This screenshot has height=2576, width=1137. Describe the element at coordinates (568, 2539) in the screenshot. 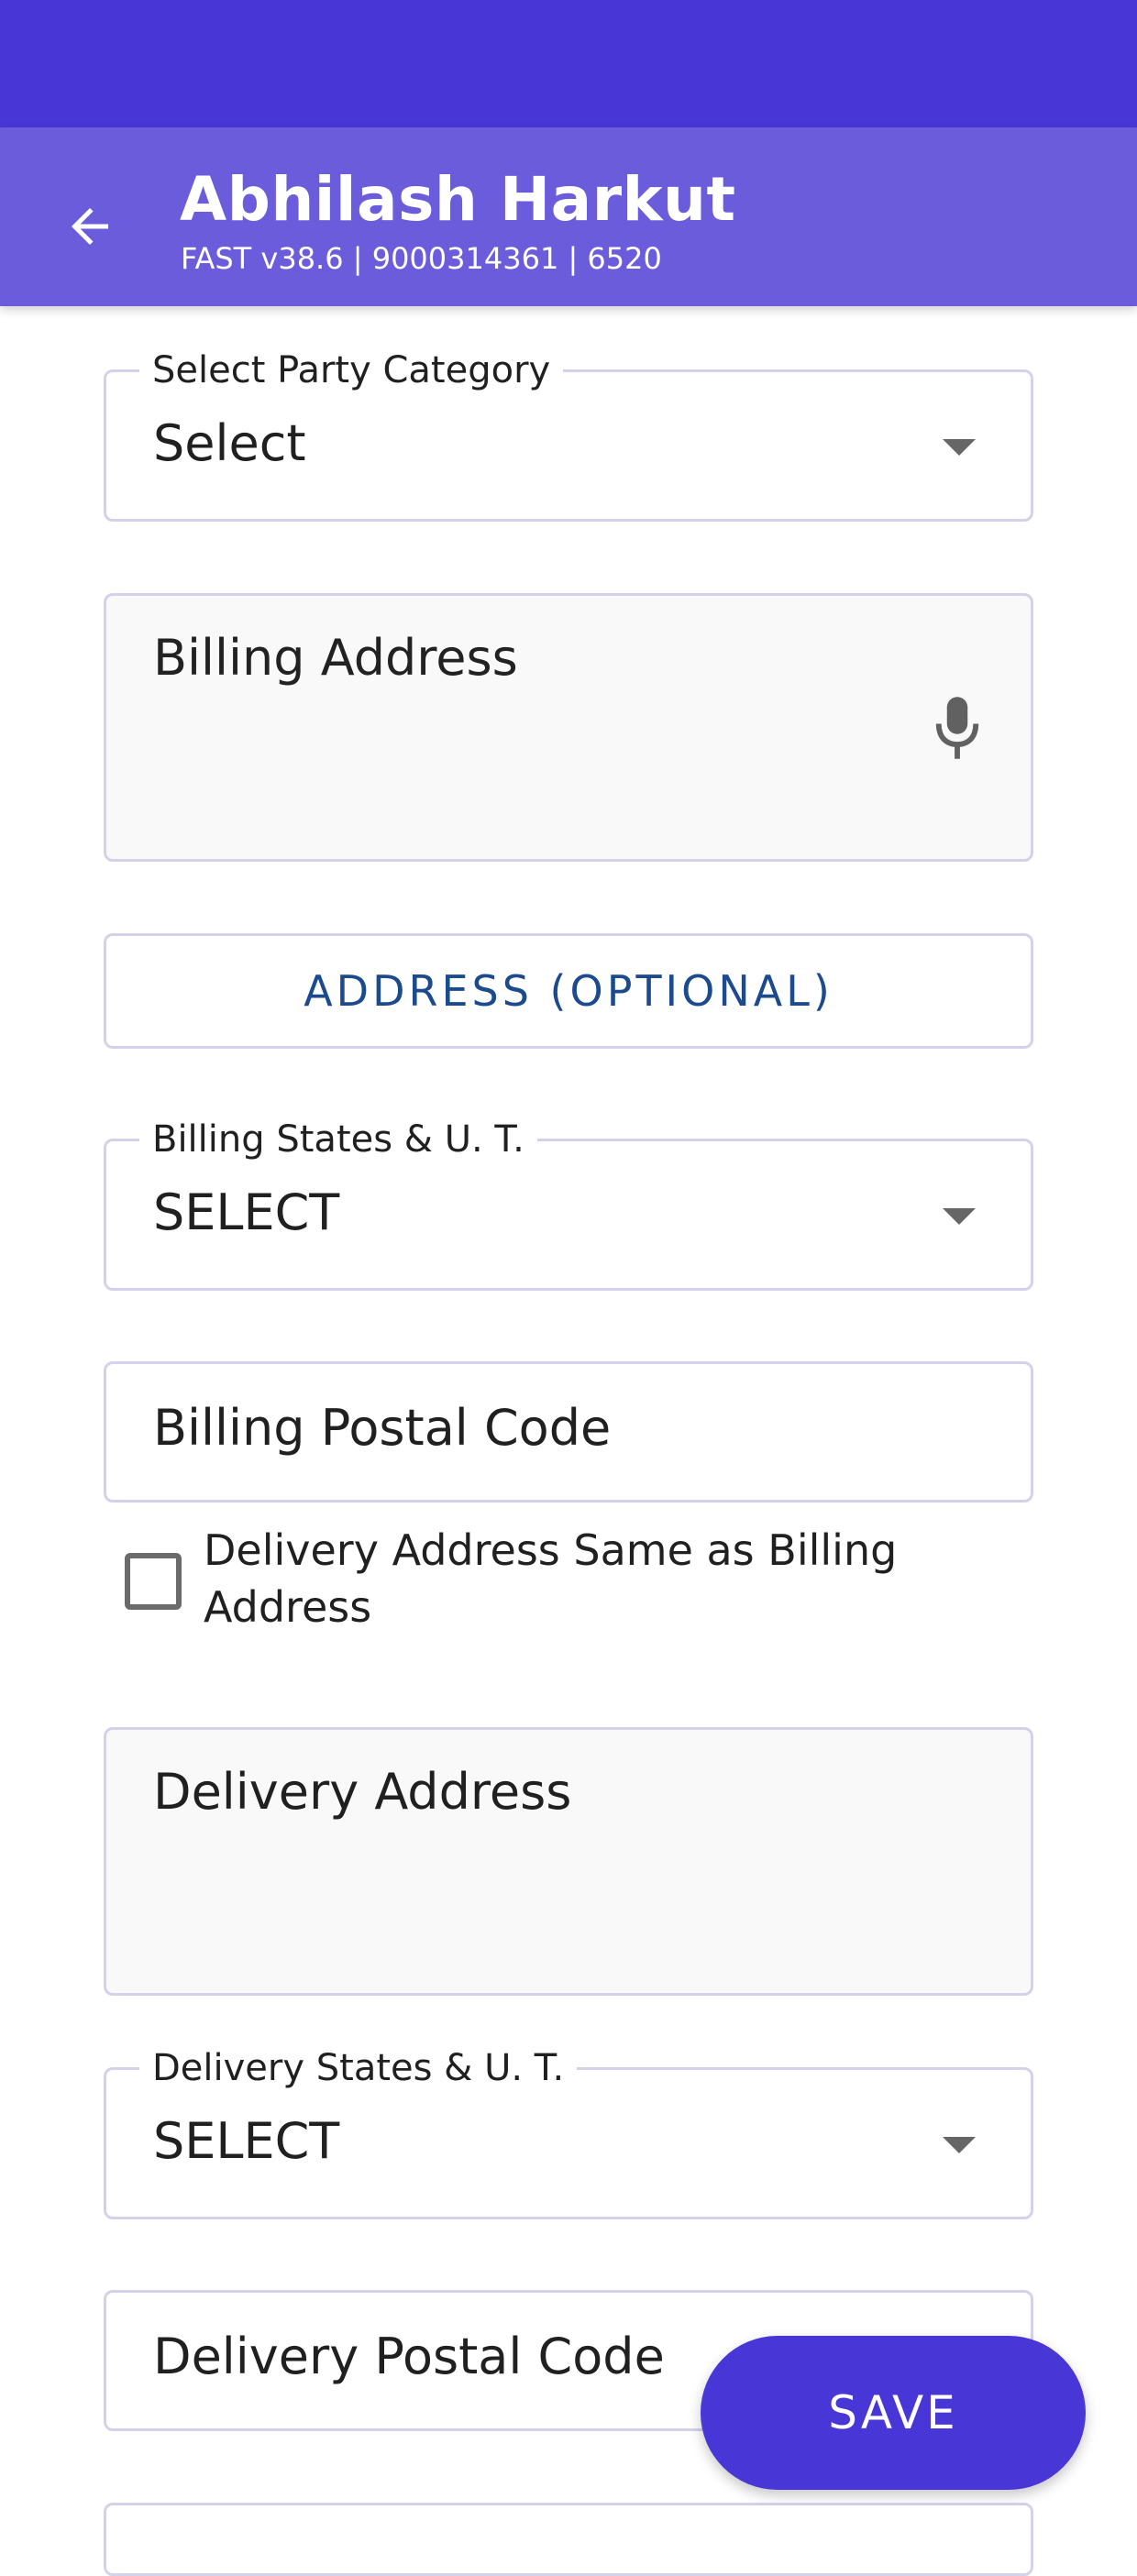

I see `next-field-partial` at that location.